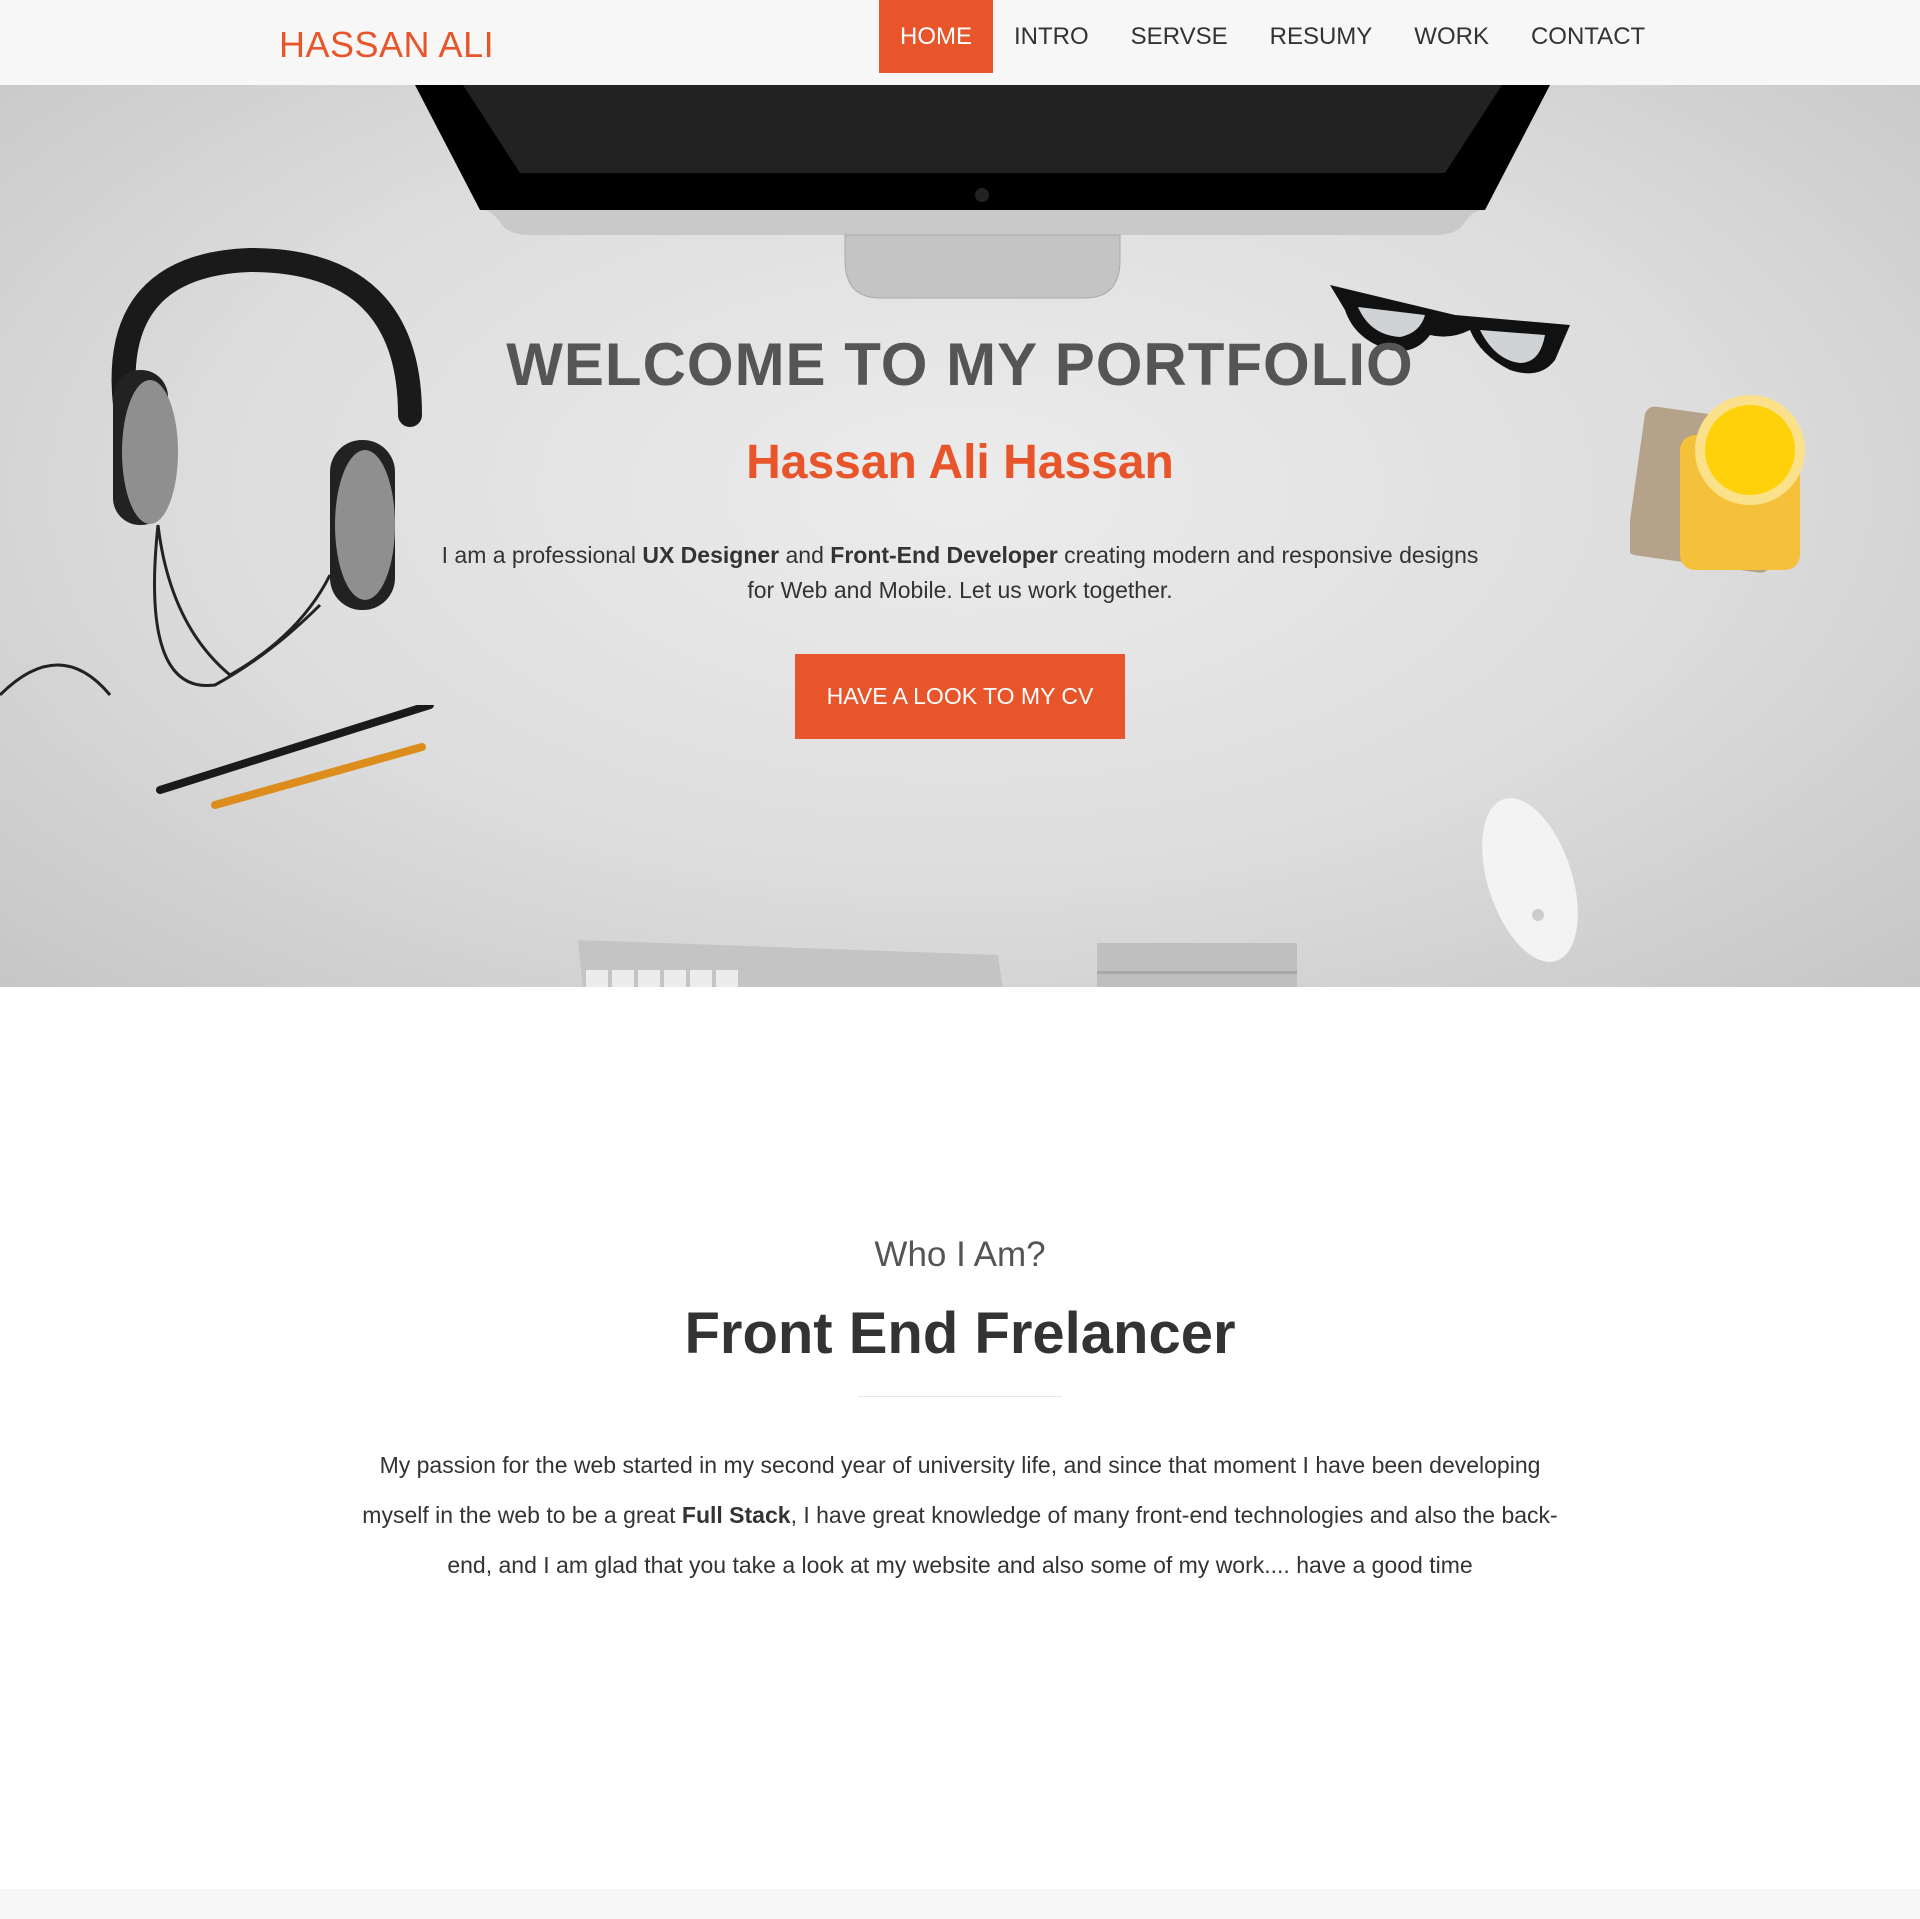  I want to click on keyboard-icon, so click(790, 963).